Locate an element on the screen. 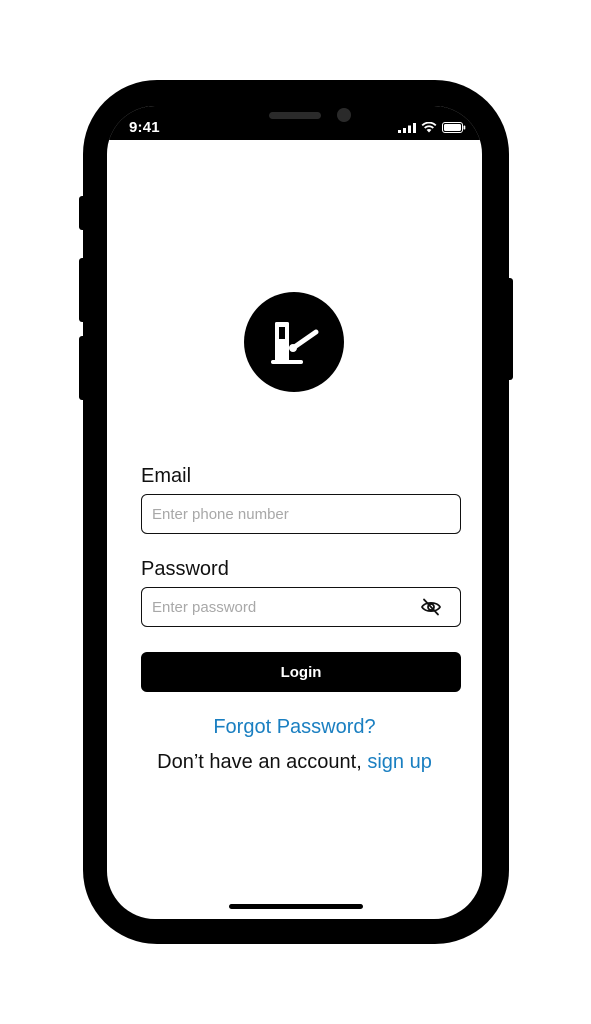 The image size is (591, 1024). password-field-container is located at coordinates (301, 607).